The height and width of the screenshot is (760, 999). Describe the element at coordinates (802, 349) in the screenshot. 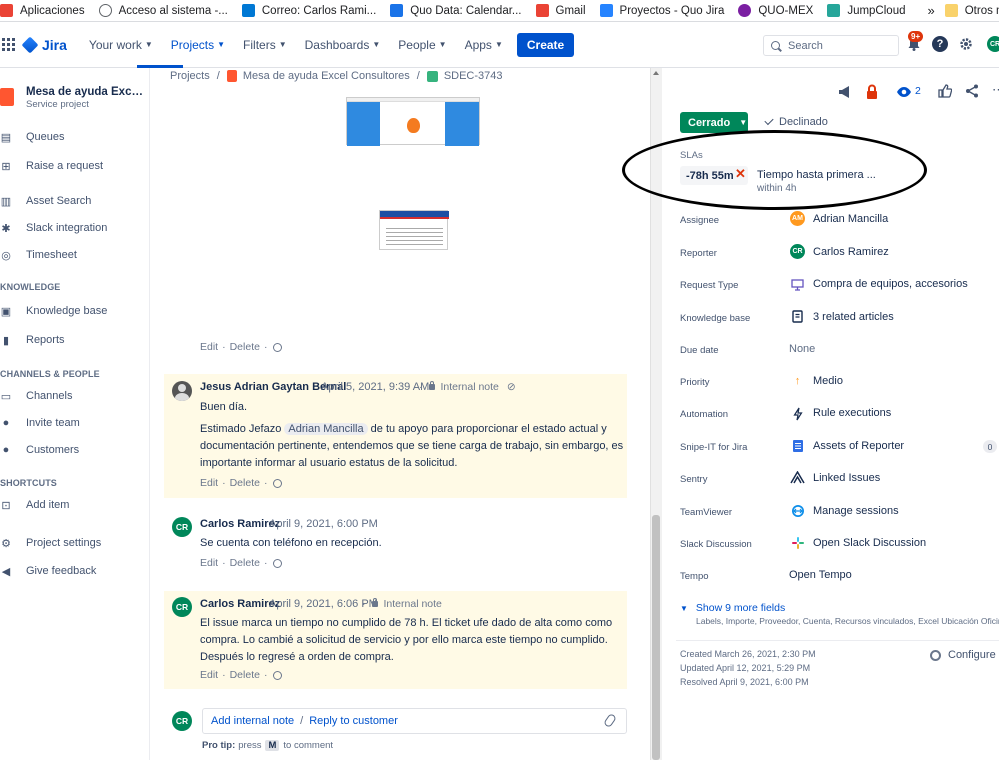

I see `field-value-due-date: None` at that location.